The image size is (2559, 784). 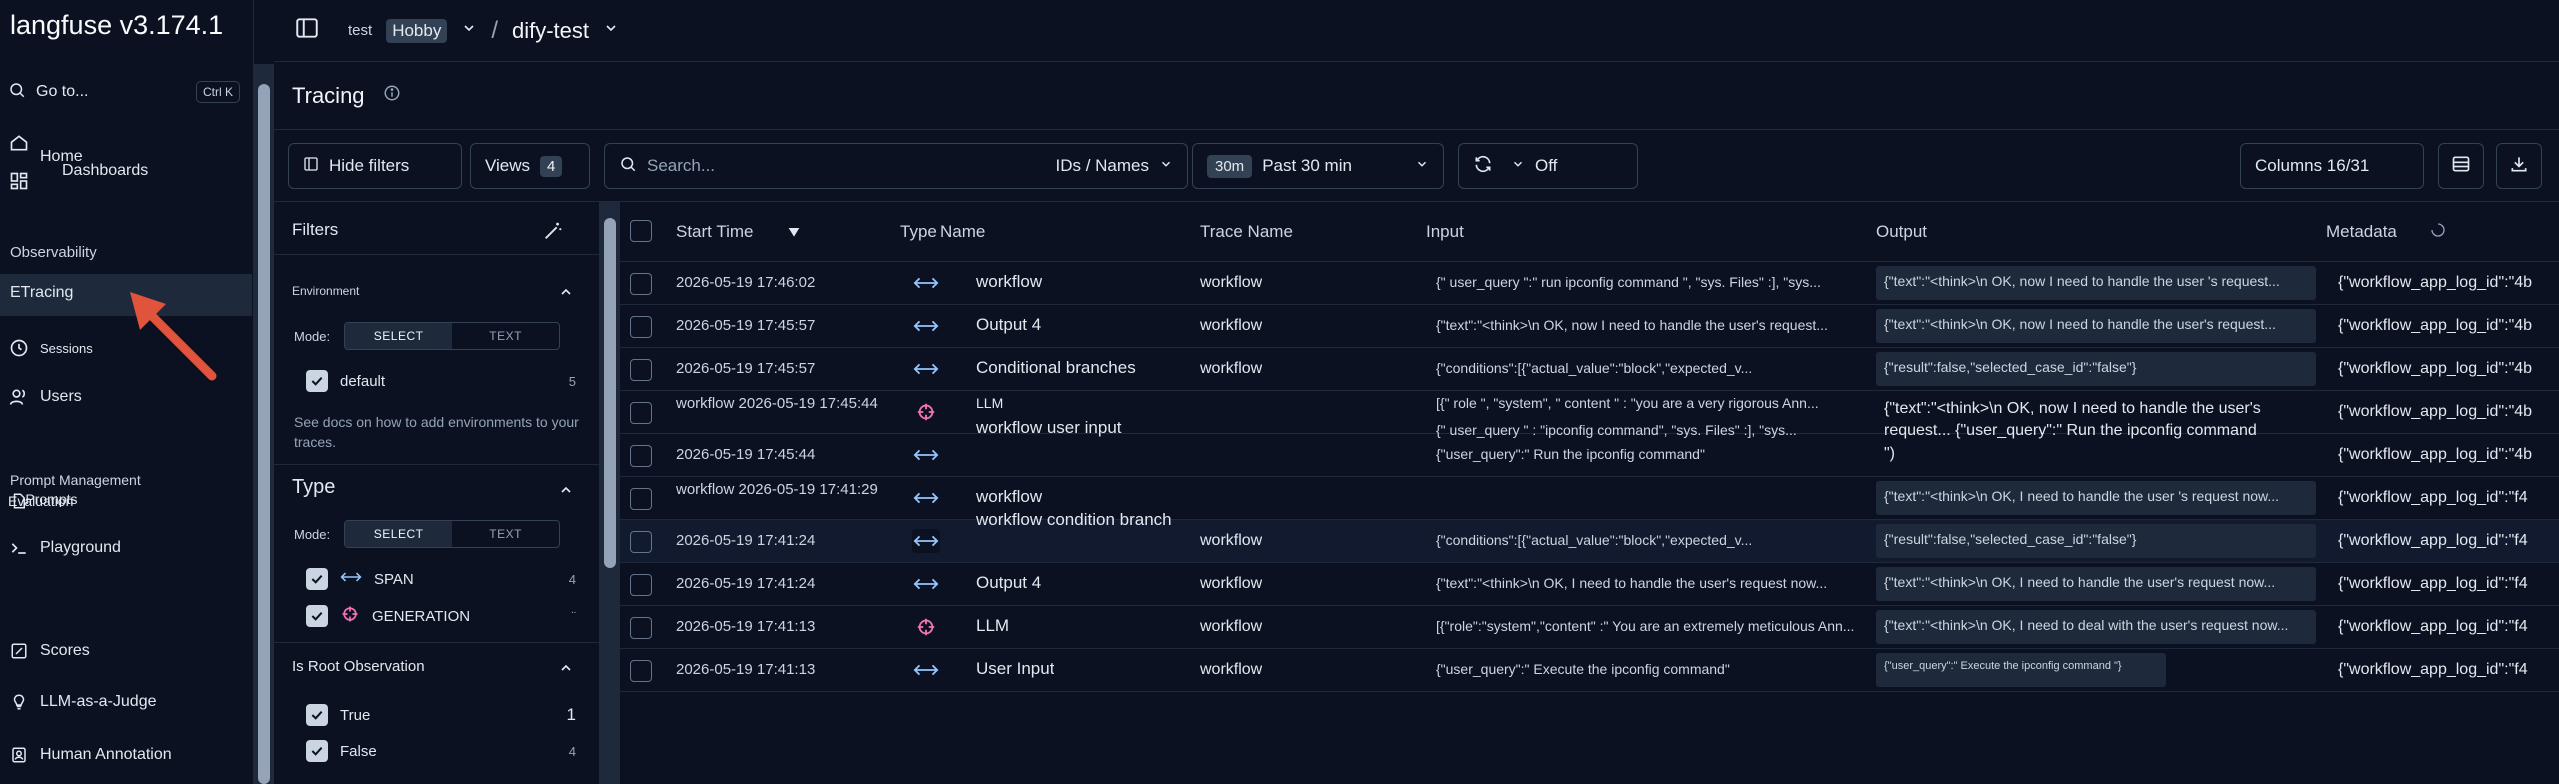 I want to click on sidebar-item-prompts: Evaluation Prompts, so click(x=43, y=501).